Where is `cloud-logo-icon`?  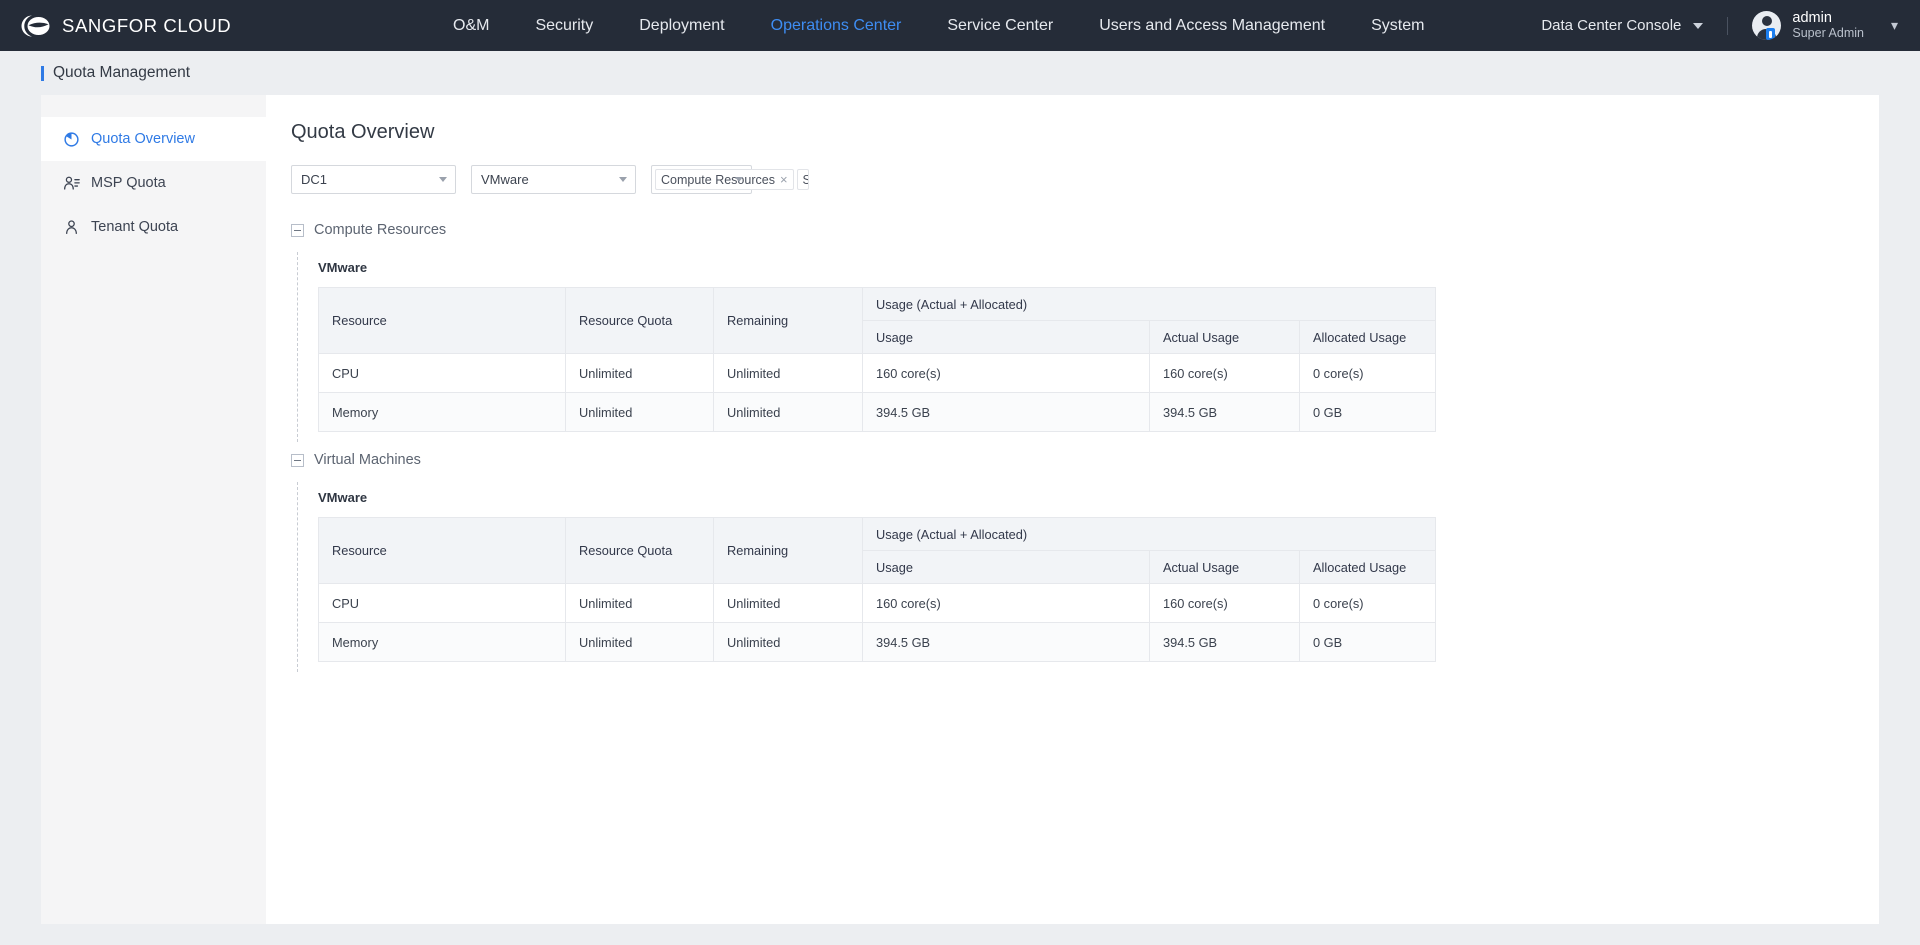
cloud-logo-icon is located at coordinates (35, 25).